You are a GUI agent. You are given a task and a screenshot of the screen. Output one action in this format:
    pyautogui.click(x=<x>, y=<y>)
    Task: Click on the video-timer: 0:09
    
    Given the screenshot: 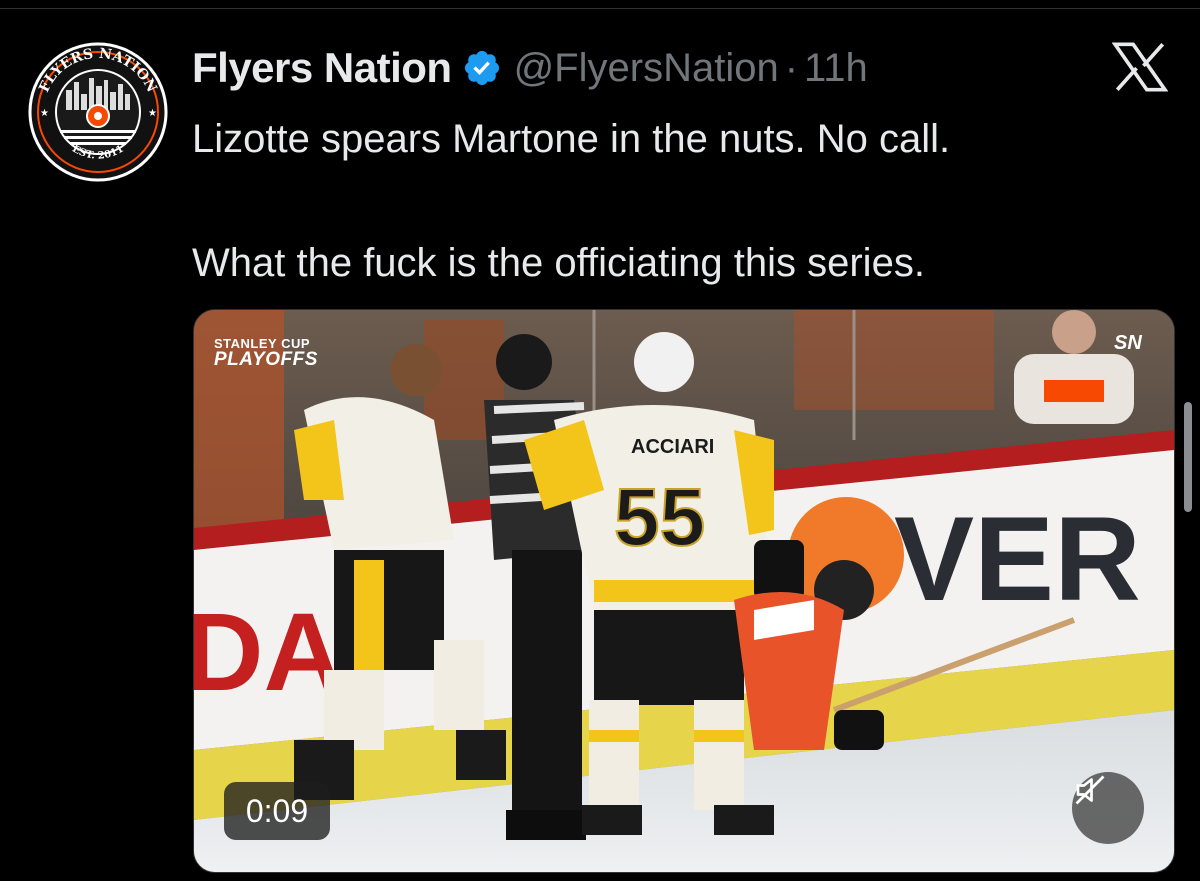 What is the action you would take?
    pyautogui.click(x=277, y=811)
    